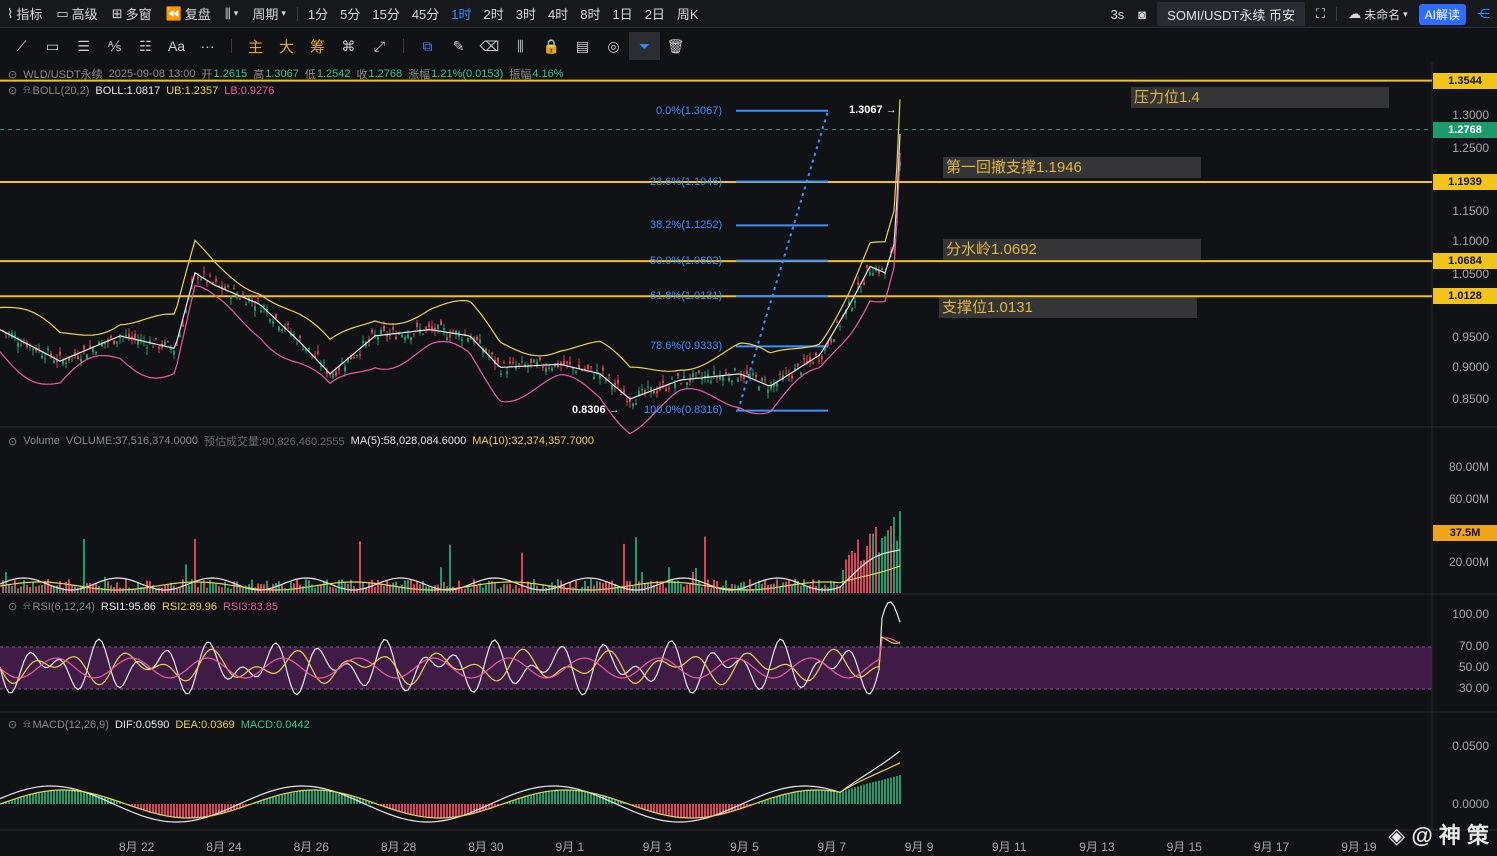  What do you see at coordinates (207, 46) in the screenshot?
I see `more-tools-icon: ···` at bounding box center [207, 46].